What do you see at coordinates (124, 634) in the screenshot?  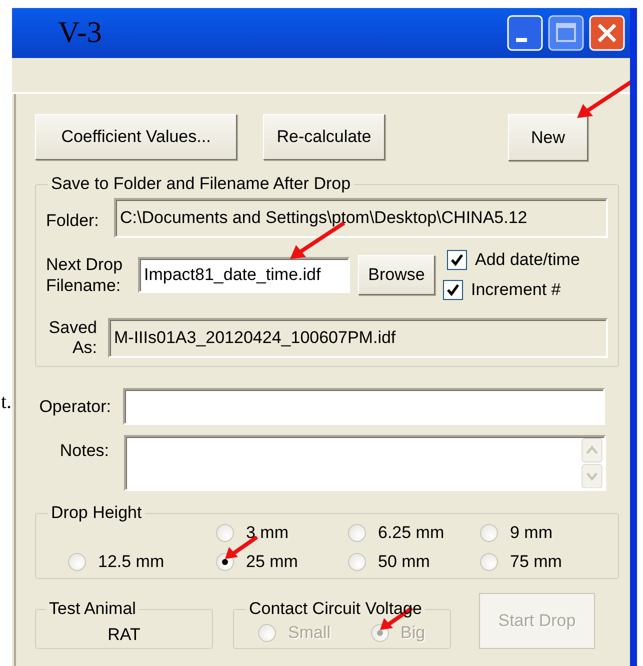 I see `animal-value: RAT` at bounding box center [124, 634].